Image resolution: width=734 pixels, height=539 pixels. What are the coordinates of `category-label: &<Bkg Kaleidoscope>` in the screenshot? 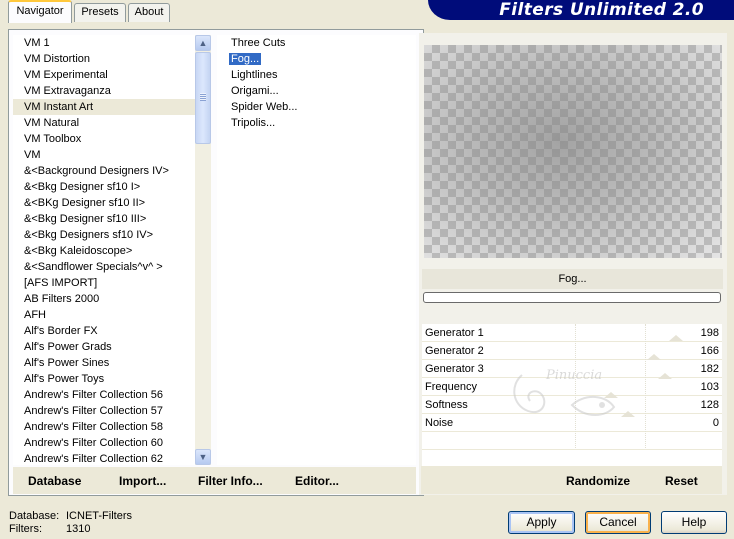 It's located at (78, 251).